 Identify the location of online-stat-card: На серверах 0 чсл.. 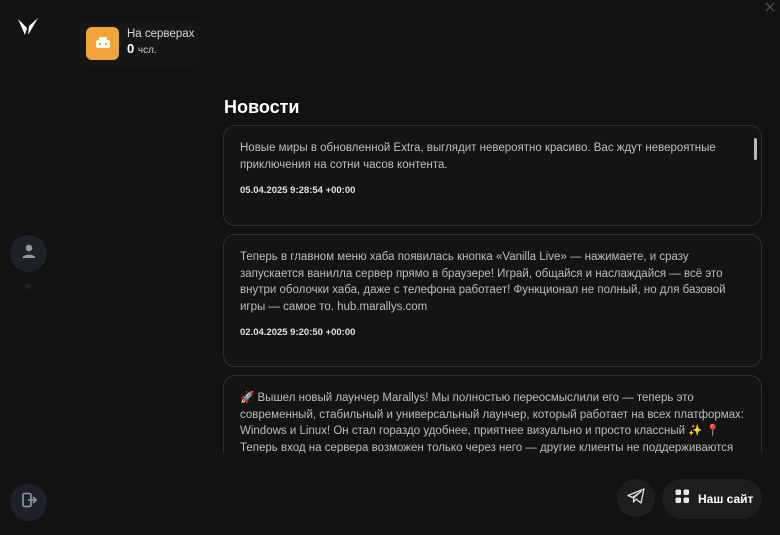
(140, 43).